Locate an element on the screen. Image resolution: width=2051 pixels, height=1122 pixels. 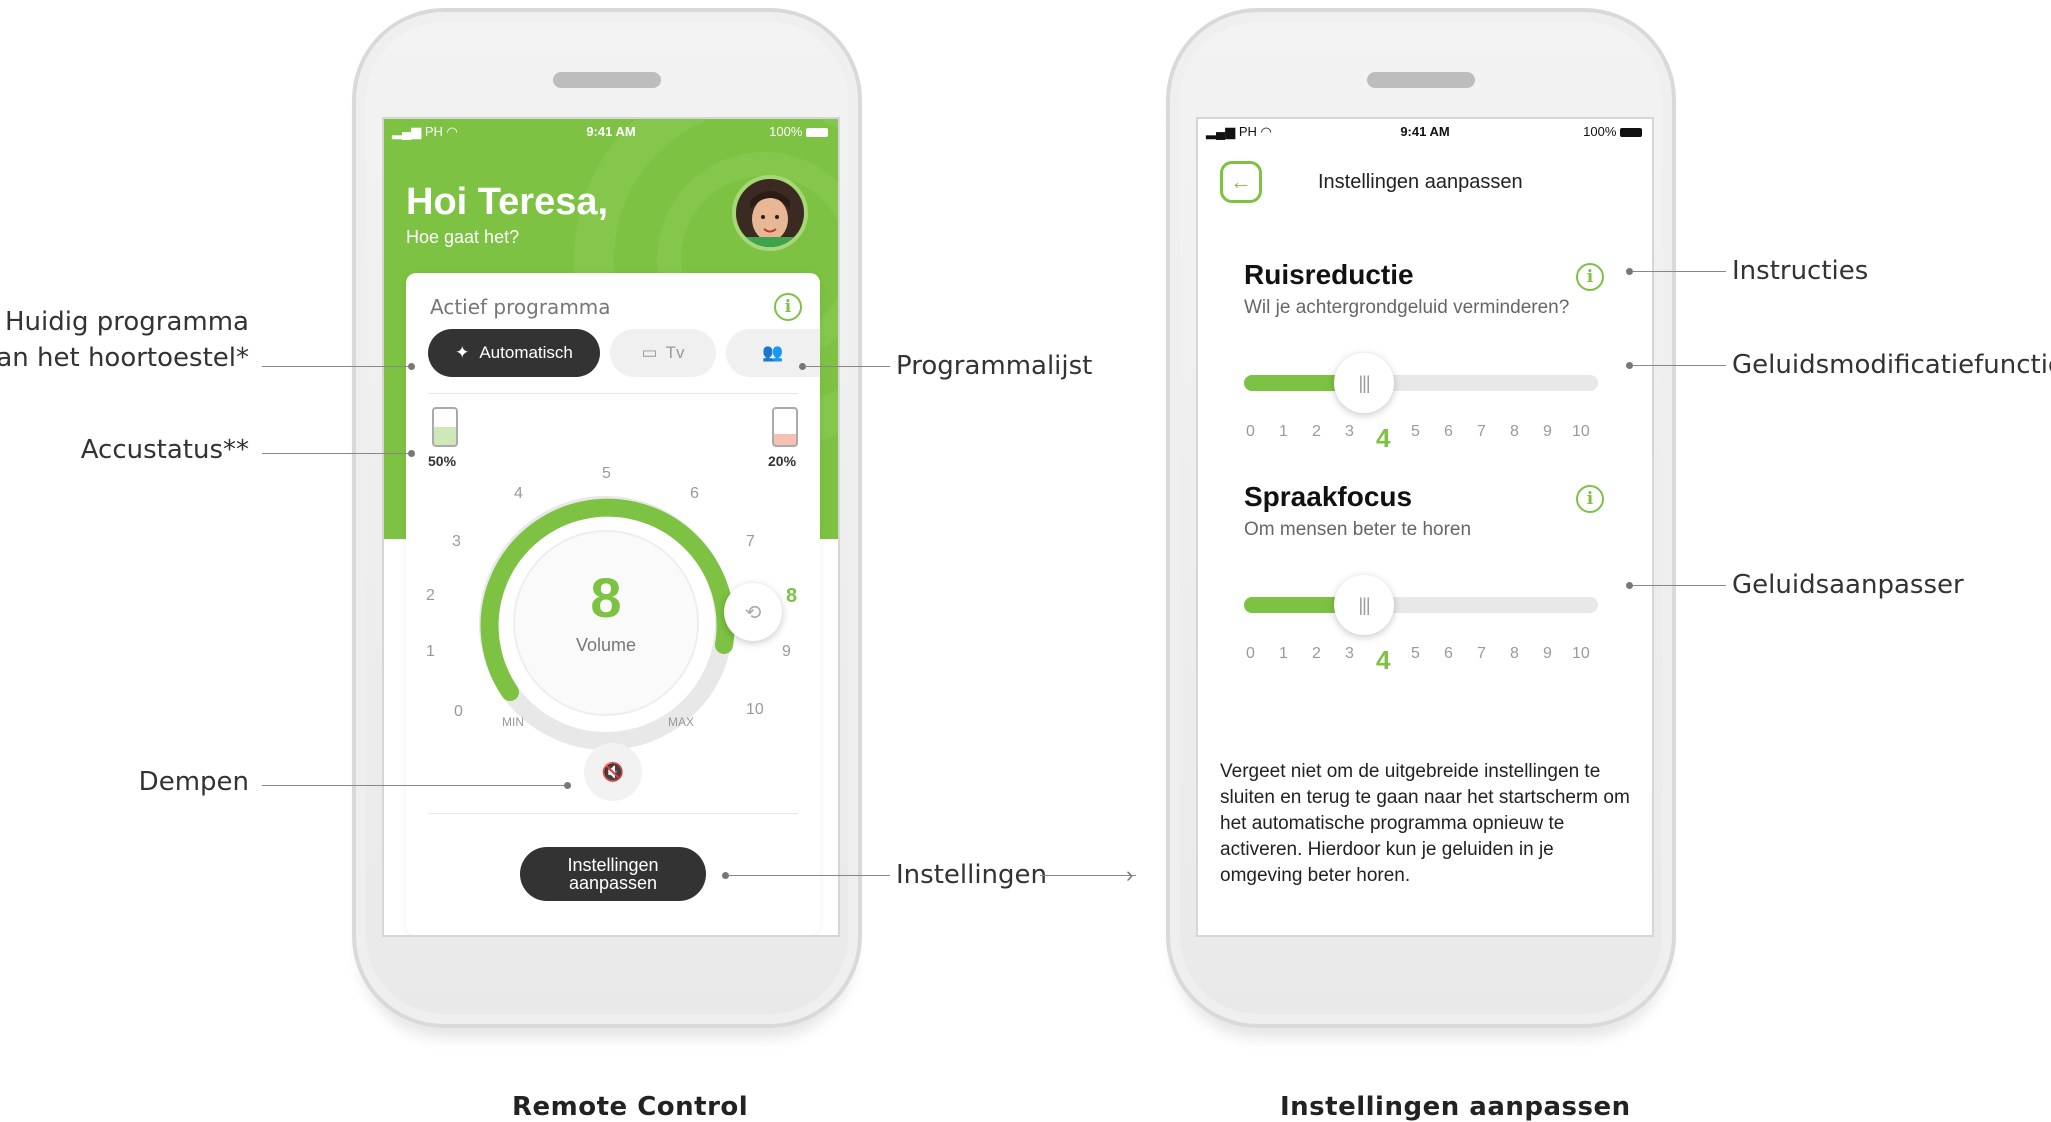
rotate-icon: ⟲ is located at coordinates (753, 612).